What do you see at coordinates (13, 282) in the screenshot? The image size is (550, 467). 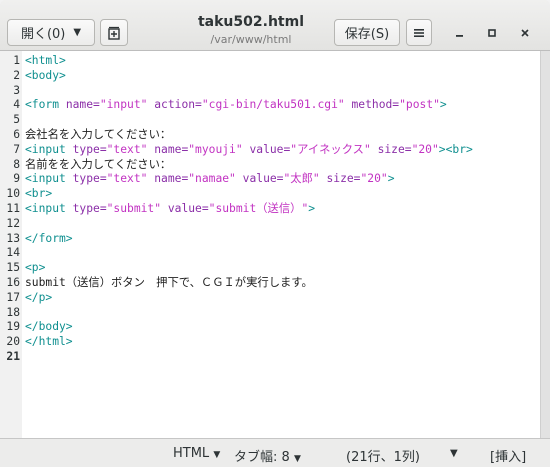 I see `line-number: 16` at bounding box center [13, 282].